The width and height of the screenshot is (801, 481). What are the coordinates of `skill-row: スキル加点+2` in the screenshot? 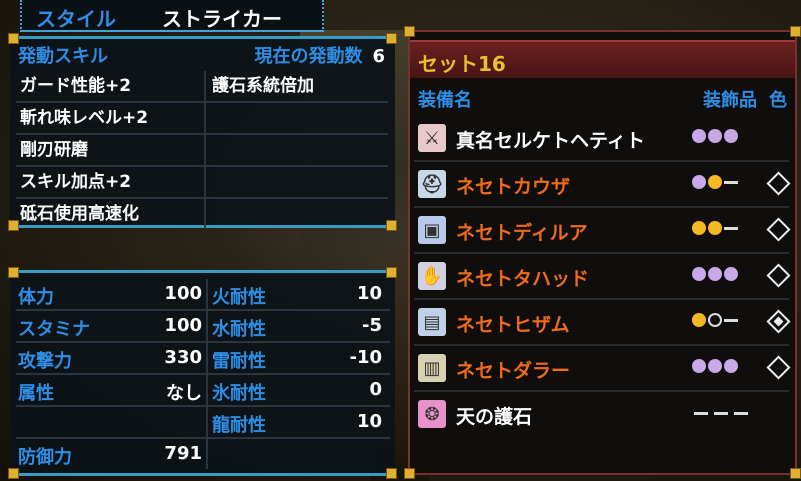 It's located at (202, 183).